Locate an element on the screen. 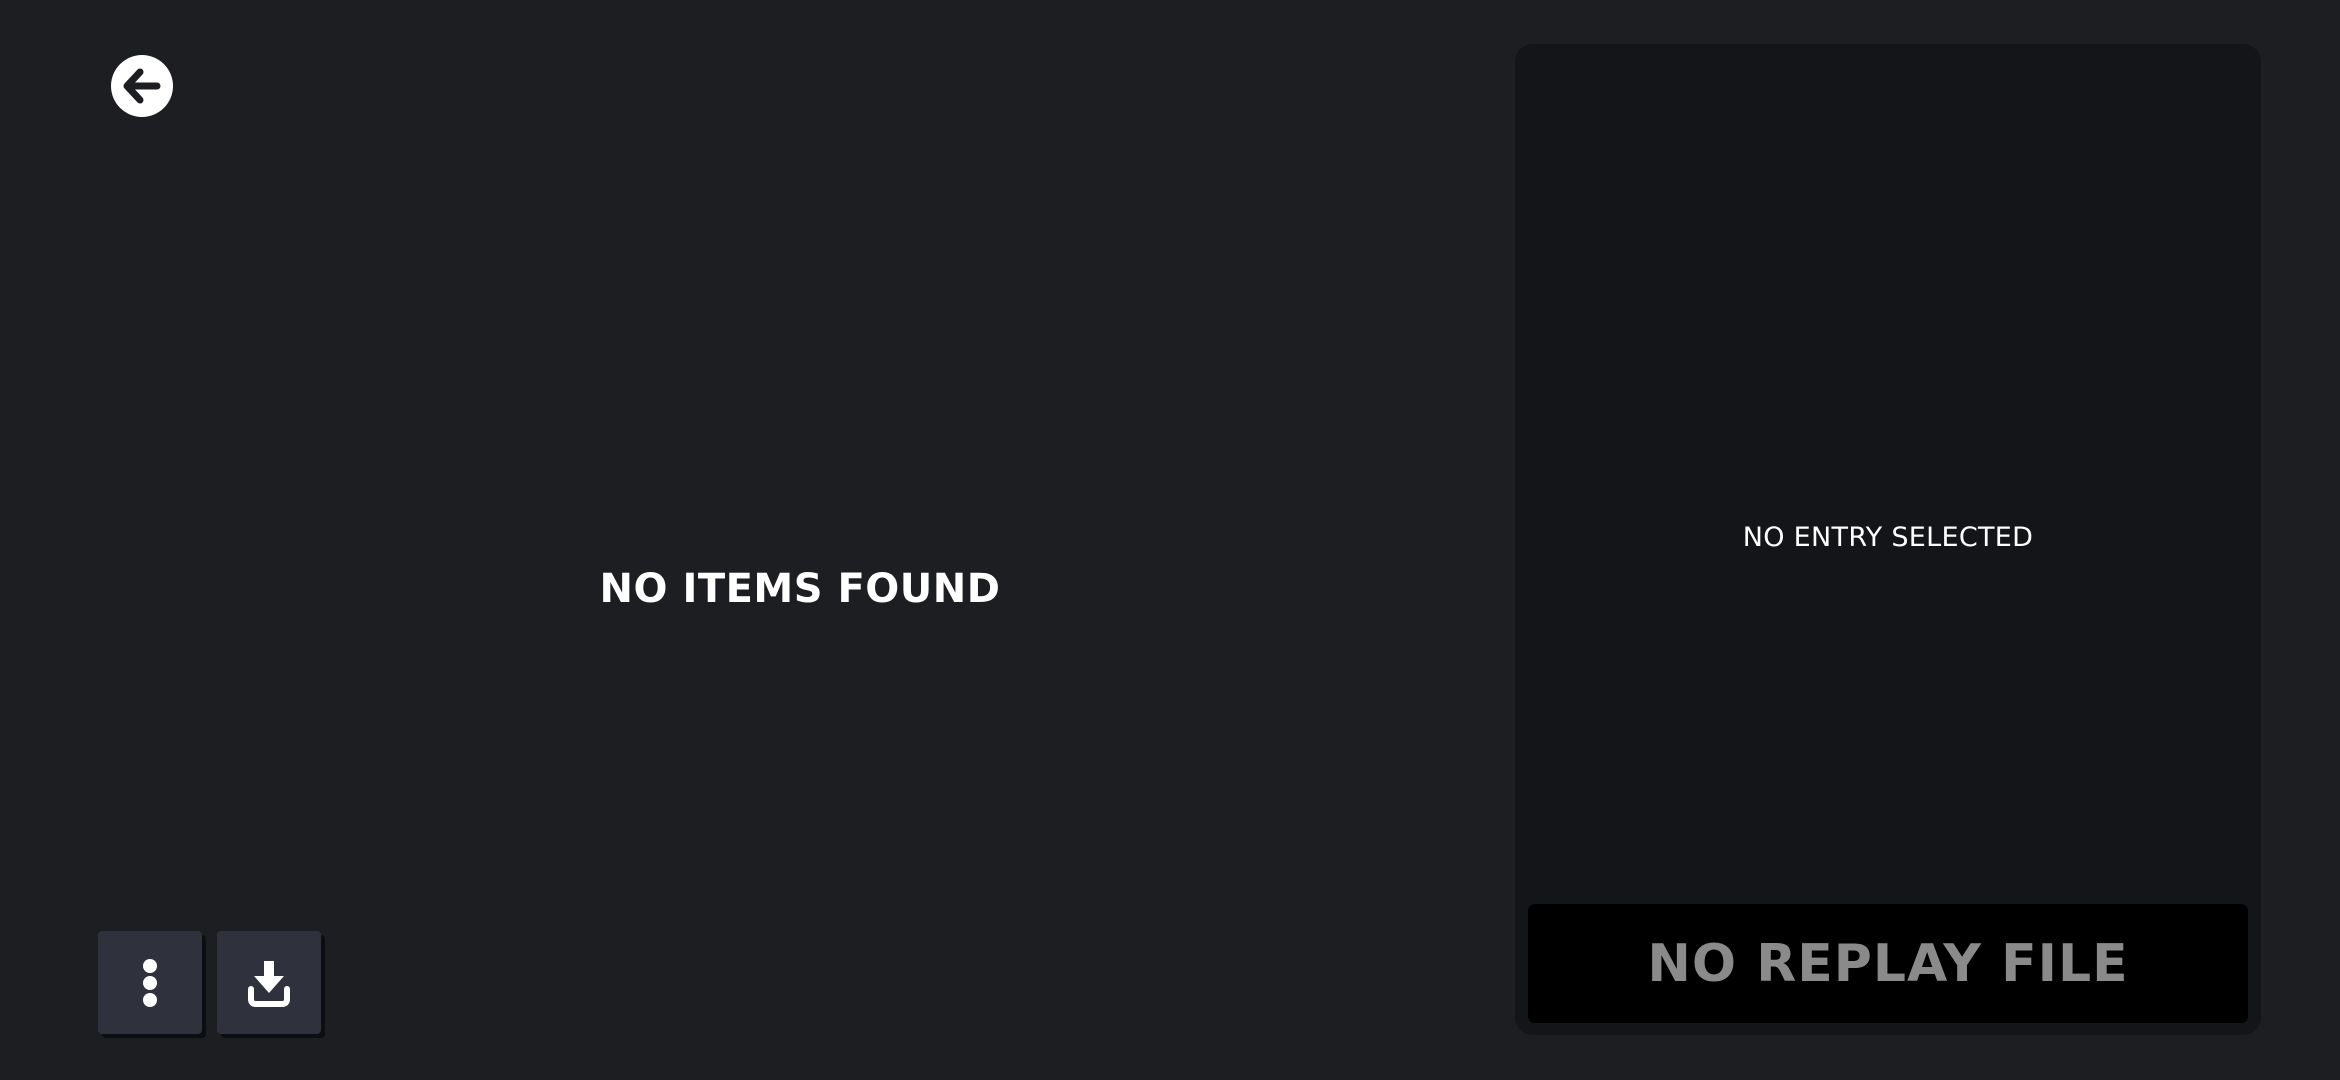 This screenshot has height=1080, width=2340. import-replay-button is located at coordinates (269, 982).